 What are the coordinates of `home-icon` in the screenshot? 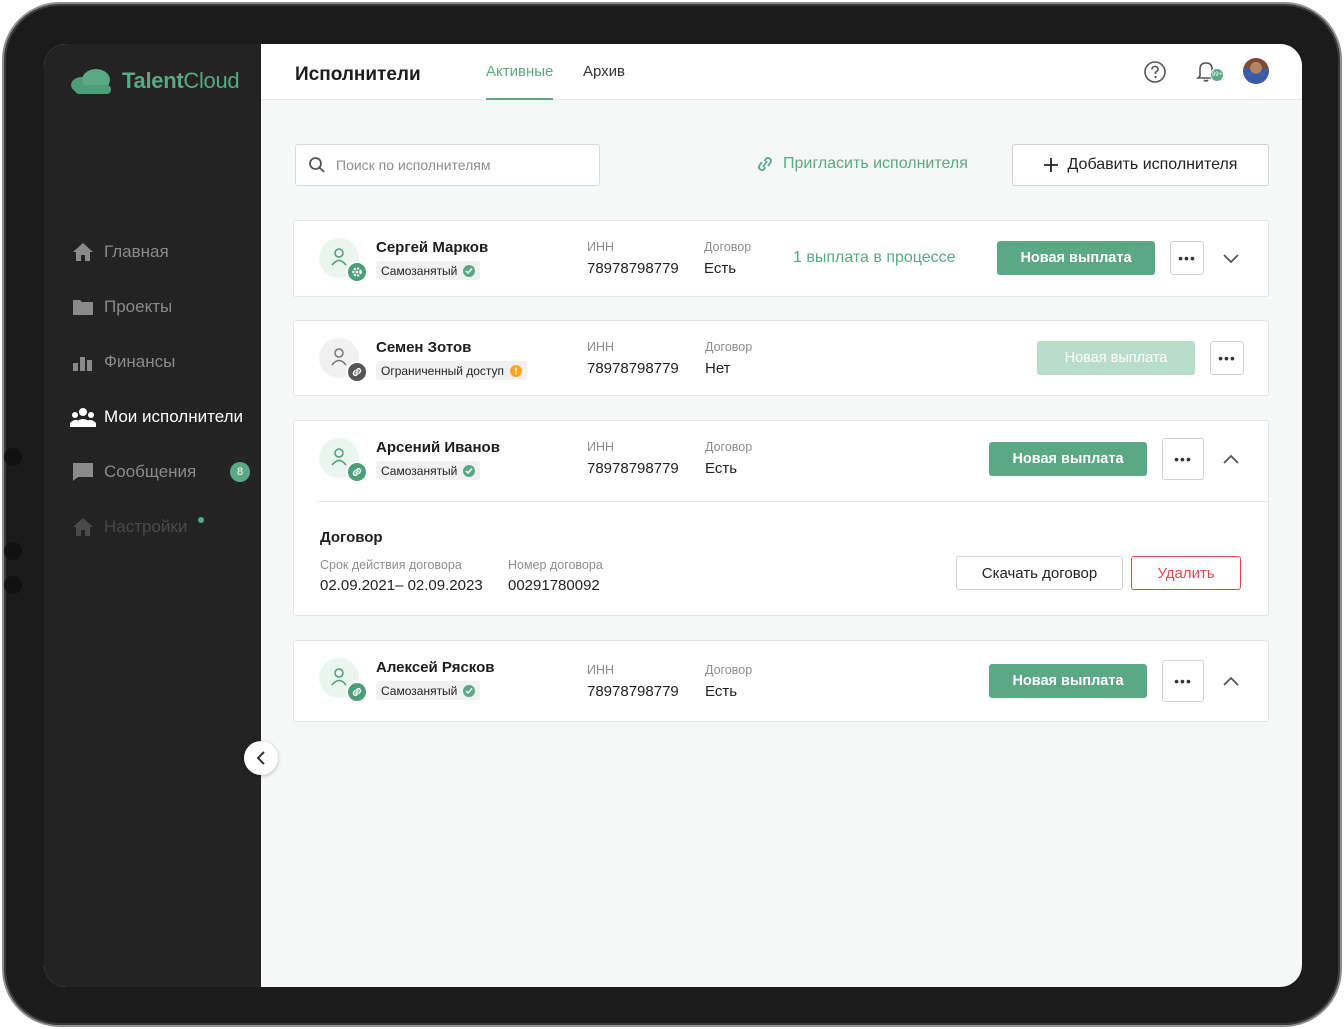 It's located at (83, 527).